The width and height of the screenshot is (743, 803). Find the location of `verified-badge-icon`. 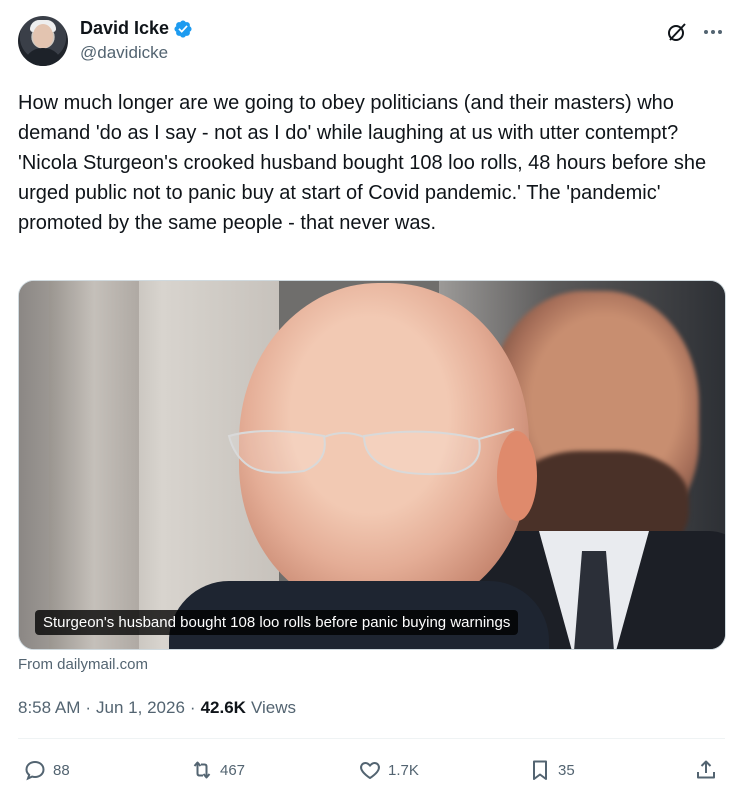

verified-badge-icon is located at coordinates (183, 28).